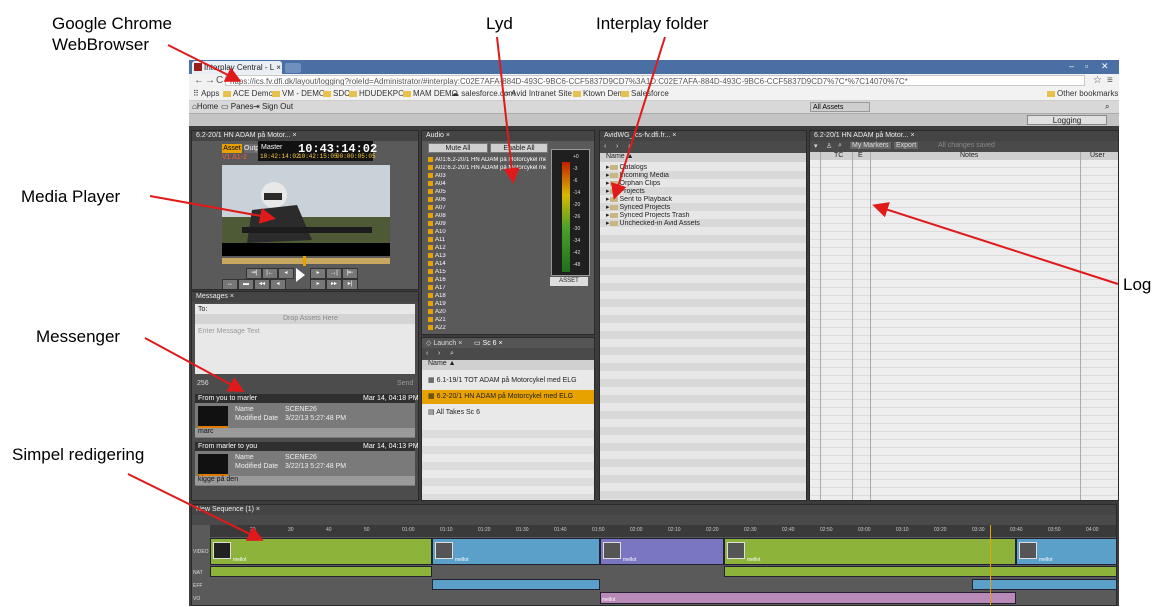 This screenshot has width=1158, height=607. What do you see at coordinates (487, 192) in the screenshot?
I see `audio-track-row: A05` at bounding box center [487, 192].